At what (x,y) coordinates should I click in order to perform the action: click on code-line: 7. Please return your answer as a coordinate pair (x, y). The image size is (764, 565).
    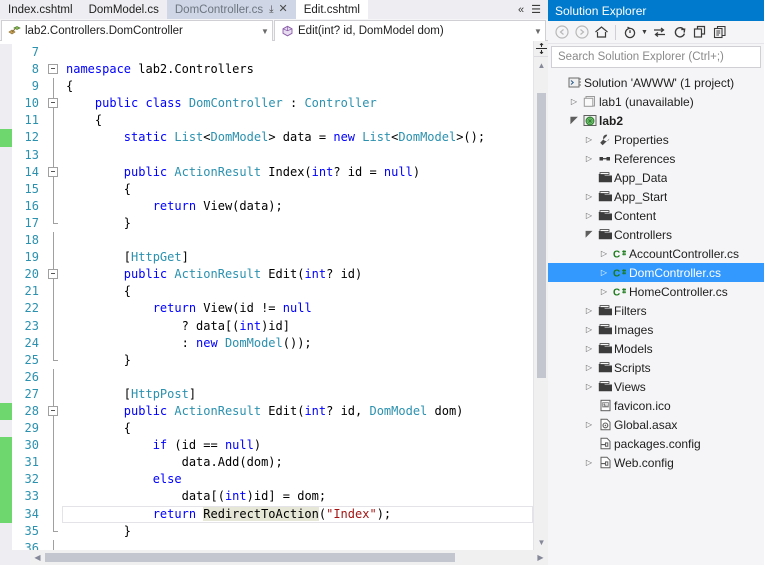
    Looking at the image, I should click on (266, 53).